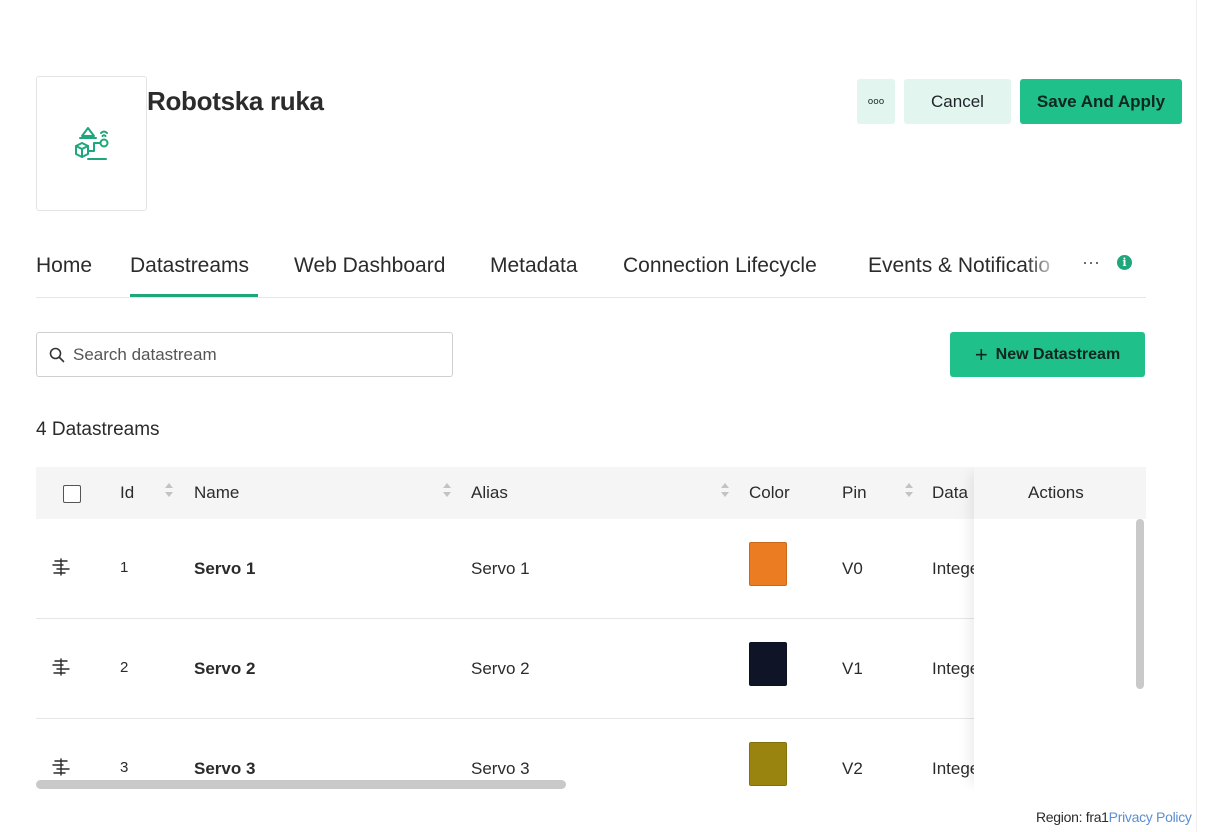 The width and height of the screenshot is (1213, 832). Describe the element at coordinates (1124, 262) in the screenshot. I see `info-icon: i` at that location.